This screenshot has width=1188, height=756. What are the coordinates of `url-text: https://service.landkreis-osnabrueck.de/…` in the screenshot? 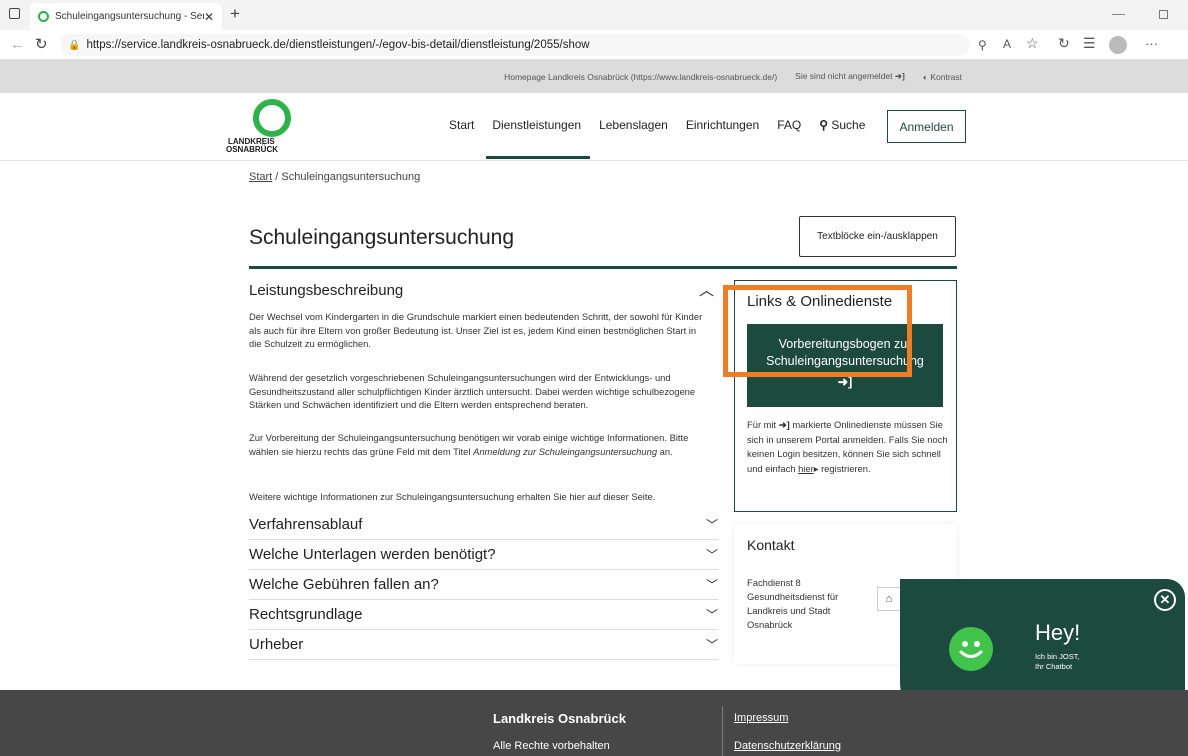 It's located at (338, 45).